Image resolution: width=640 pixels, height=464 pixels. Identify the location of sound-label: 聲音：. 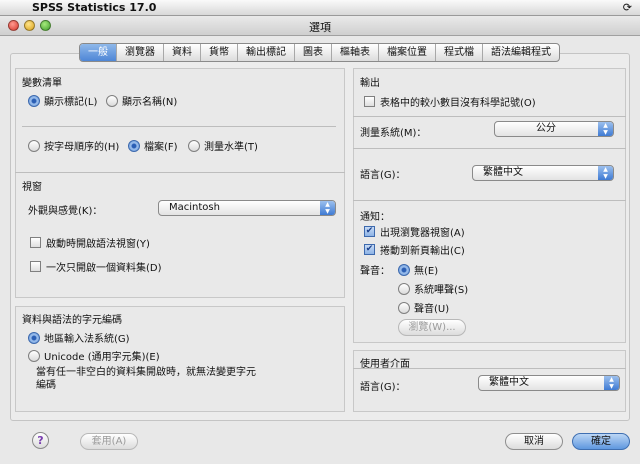
(375, 269).